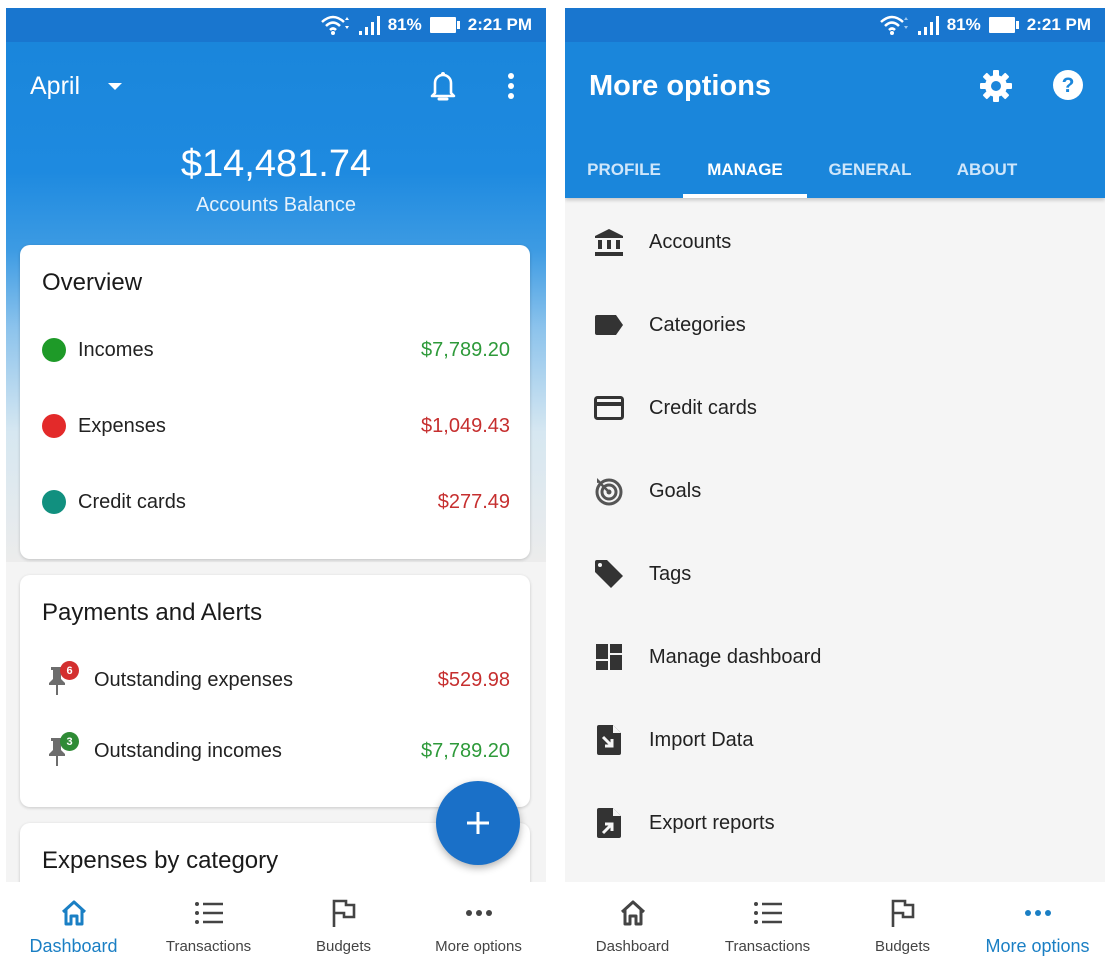 The height and width of the screenshot is (977, 1111). What do you see at coordinates (835, 491) in the screenshot?
I see `menu-item-goals: Goals` at bounding box center [835, 491].